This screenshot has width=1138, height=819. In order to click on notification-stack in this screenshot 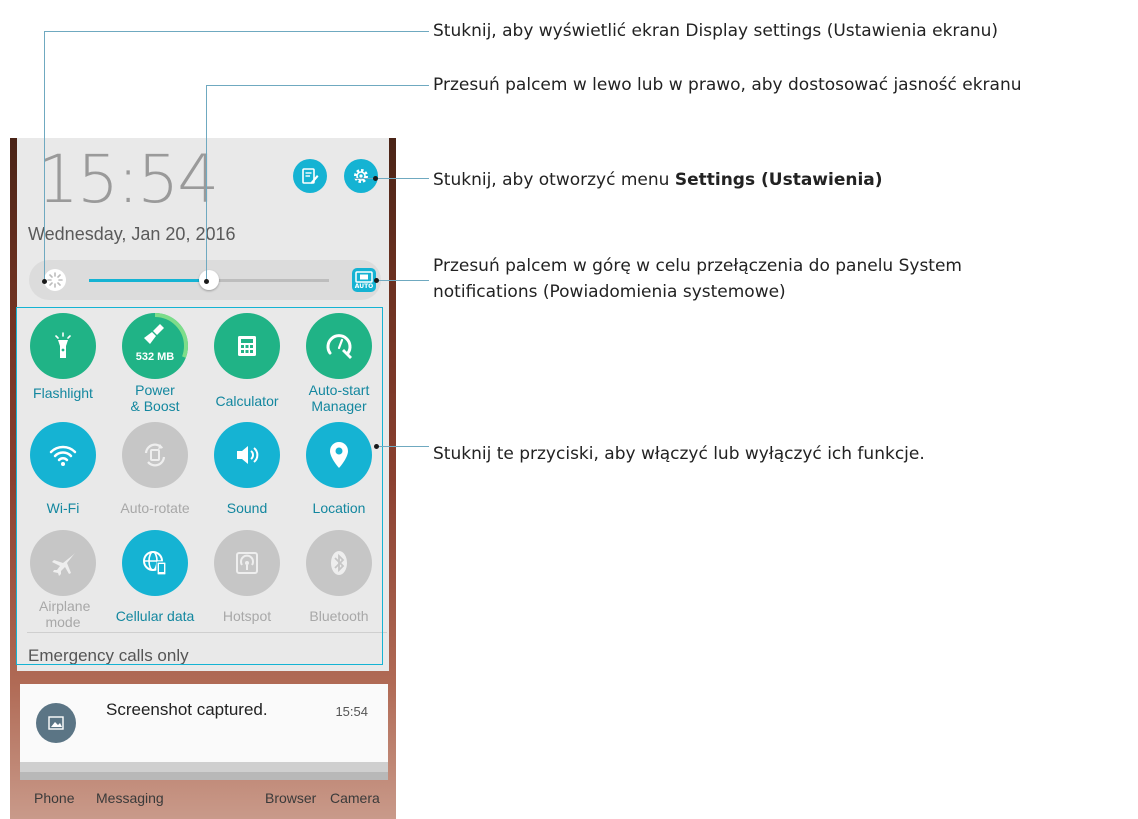, I will do `click(204, 767)`.